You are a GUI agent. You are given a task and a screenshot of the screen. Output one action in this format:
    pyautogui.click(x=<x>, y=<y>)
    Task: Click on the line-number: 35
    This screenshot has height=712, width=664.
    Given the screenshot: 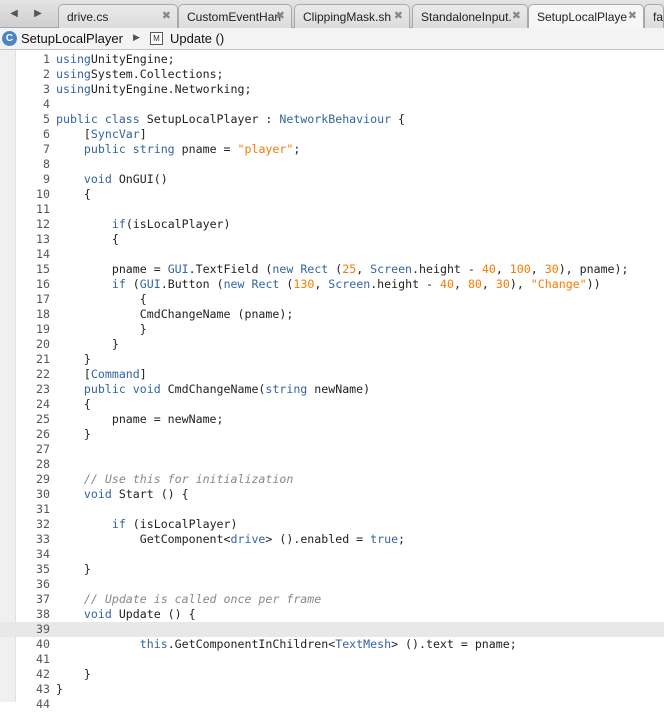 What is the action you would take?
    pyautogui.click(x=43, y=569)
    